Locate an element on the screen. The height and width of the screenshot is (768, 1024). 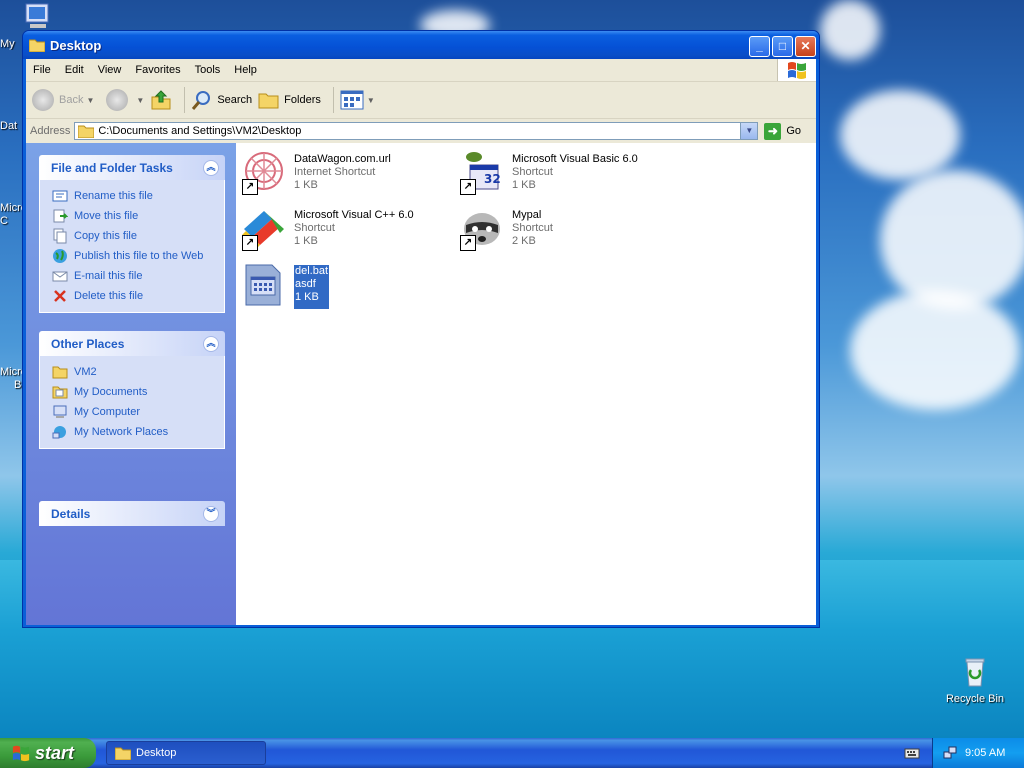
details-header: Details ︾ is located at coordinates (132, 513).